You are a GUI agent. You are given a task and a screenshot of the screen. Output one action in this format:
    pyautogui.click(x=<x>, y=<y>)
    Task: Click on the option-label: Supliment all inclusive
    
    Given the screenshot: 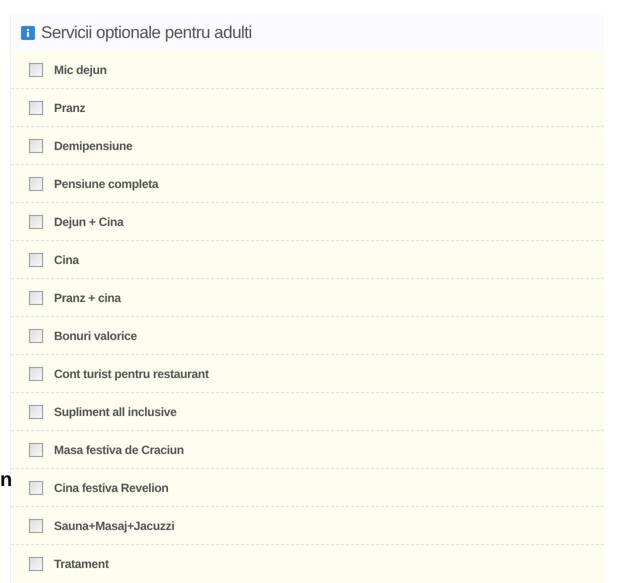 What is the action you would take?
    pyautogui.click(x=115, y=412)
    